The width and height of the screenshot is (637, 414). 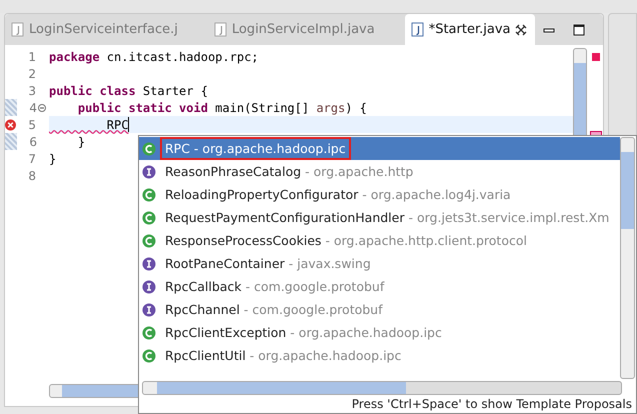 I want to click on line-number: 8, so click(x=31, y=175).